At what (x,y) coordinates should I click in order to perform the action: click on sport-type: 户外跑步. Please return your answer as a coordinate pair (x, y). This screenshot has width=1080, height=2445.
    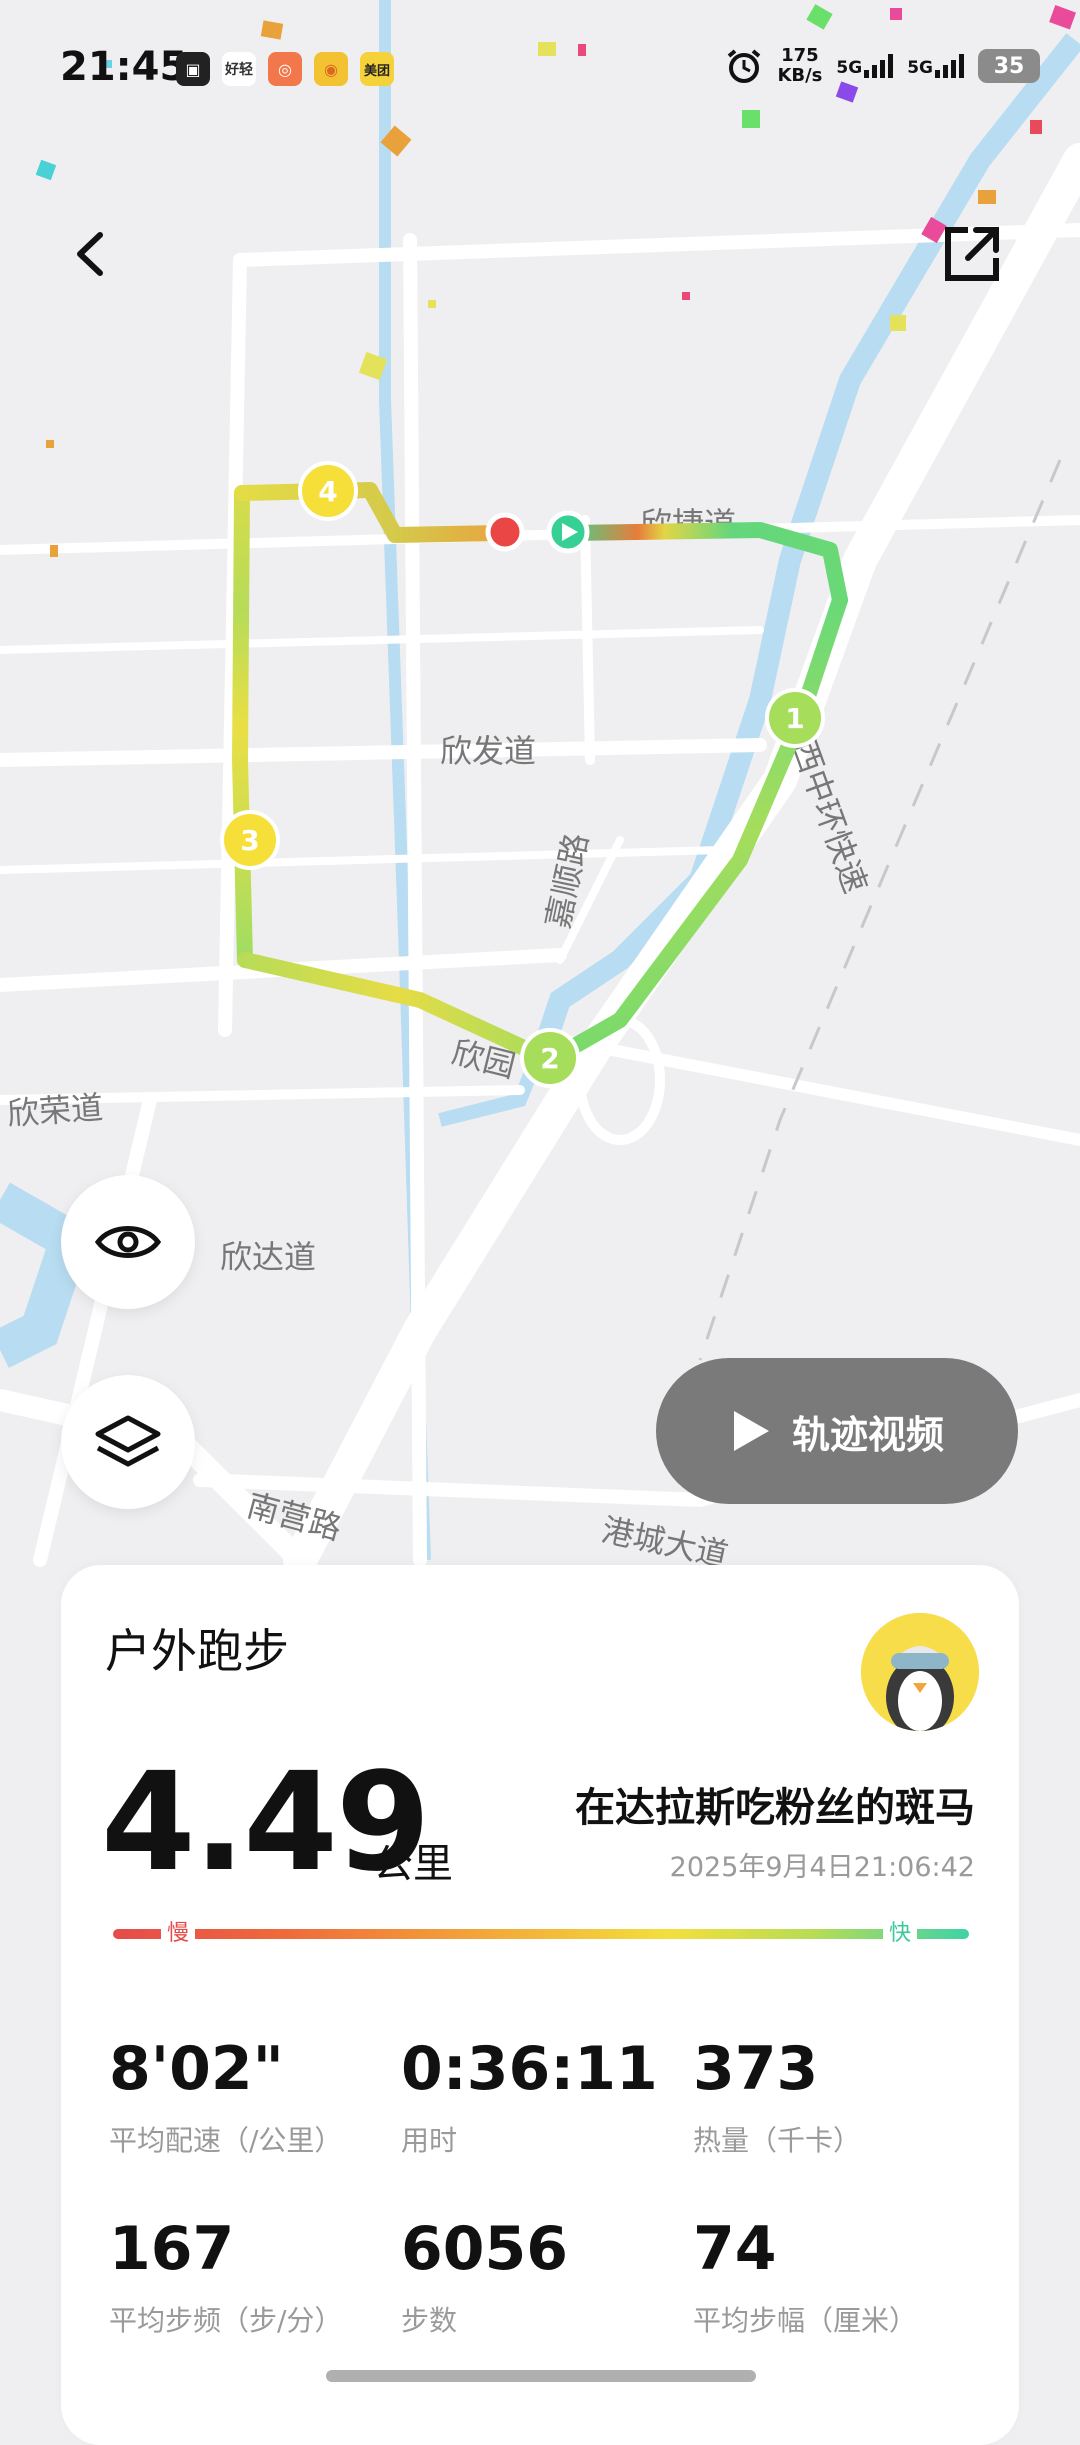
    Looking at the image, I should click on (197, 1651).